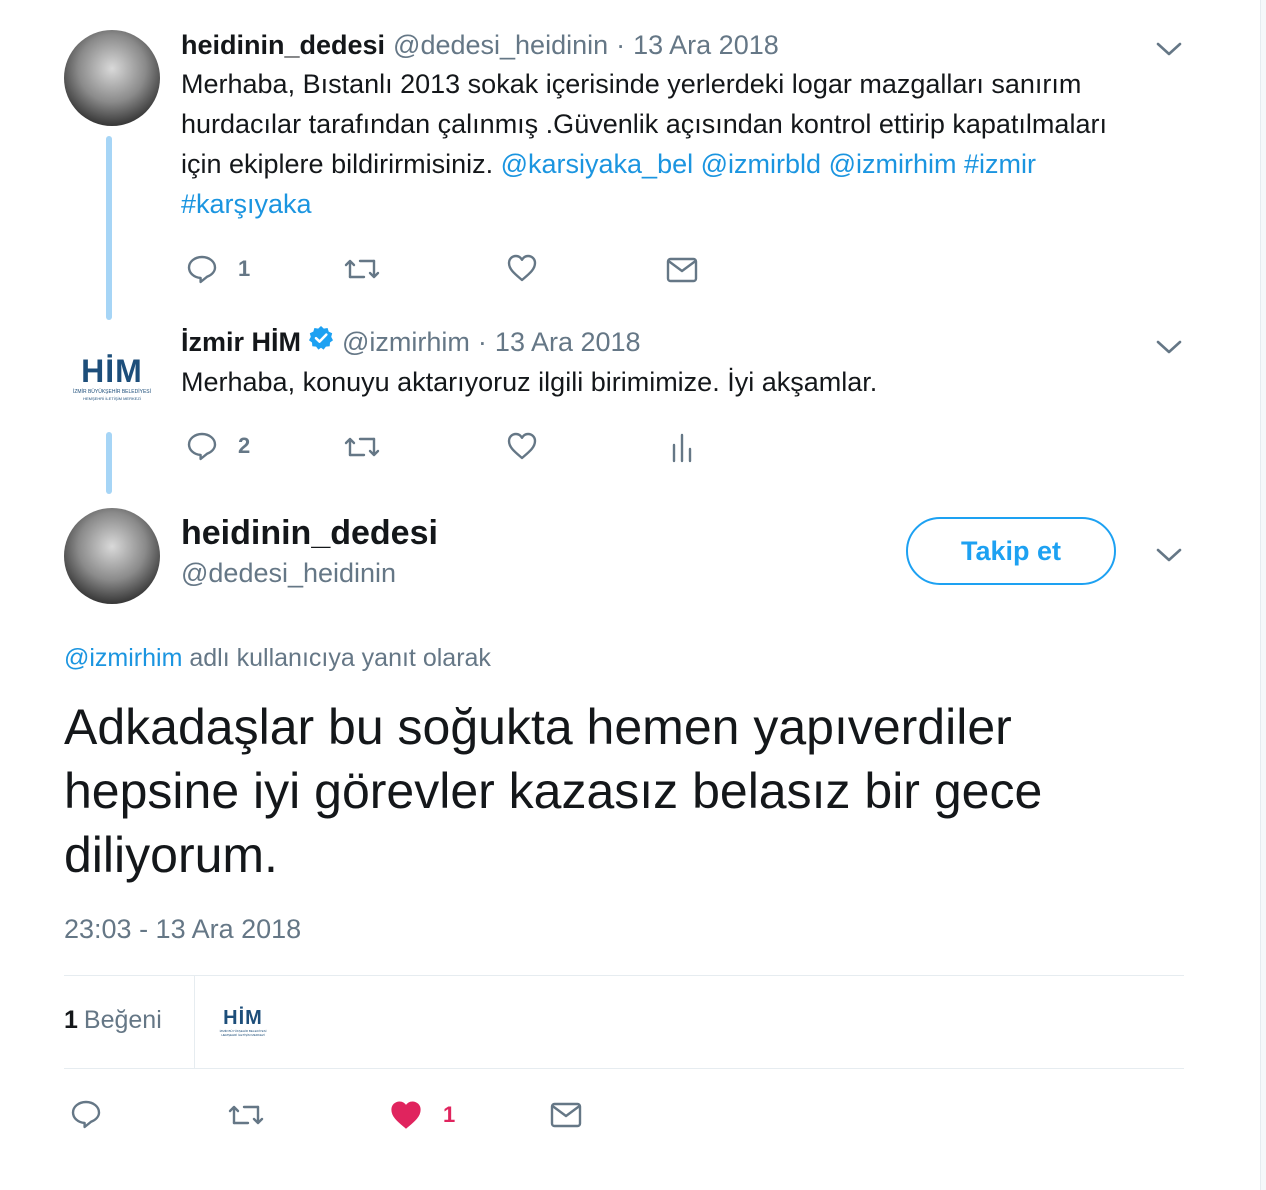 The width and height of the screenshot is (1266, 1190). What do you see at coordinates (122, 1020) in the screenshot?
I see `likes-label: Beğeni` at bounding box center [122, 1020].